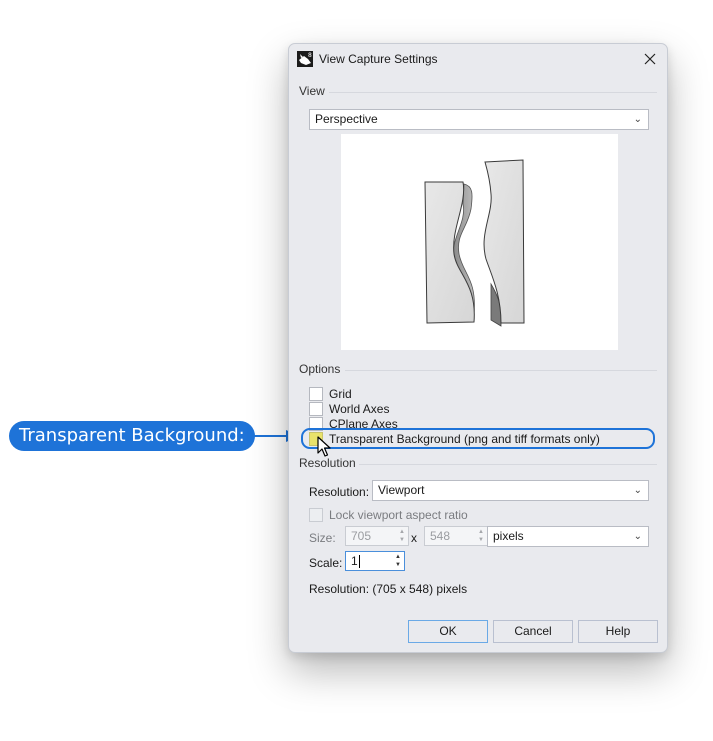 This screenshot has width=713, height=741. What do you see at coordinates (510, 490) in the screenshot?
I see `resolution-select: Viewport ⌄` at bounding box center [510, 490].